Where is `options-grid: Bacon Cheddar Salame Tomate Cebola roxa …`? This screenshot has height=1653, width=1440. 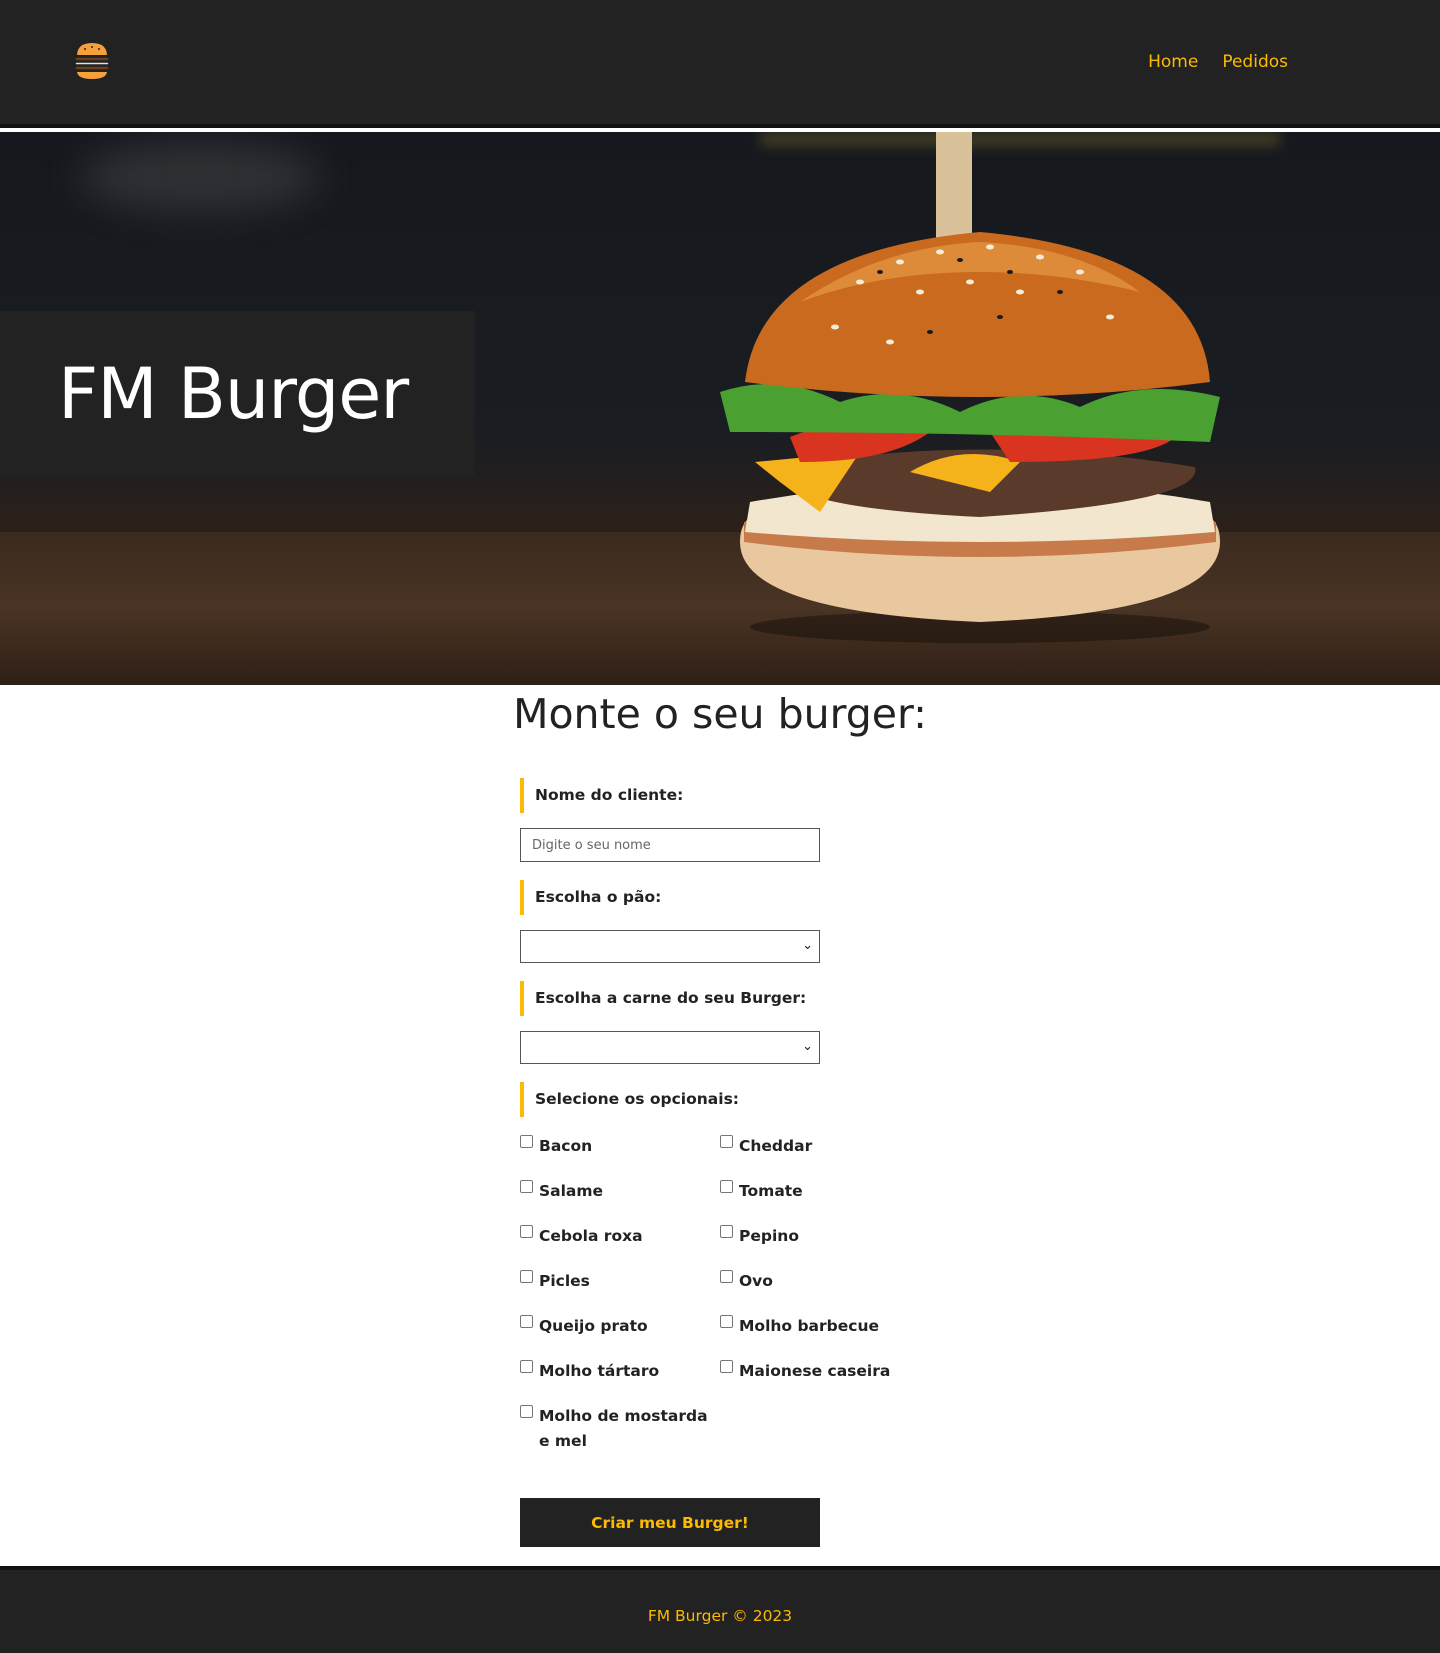
options-grid: Bacon Cheddar Salame Tomate Cebola roxa … is located at coordinates (720, 1294).